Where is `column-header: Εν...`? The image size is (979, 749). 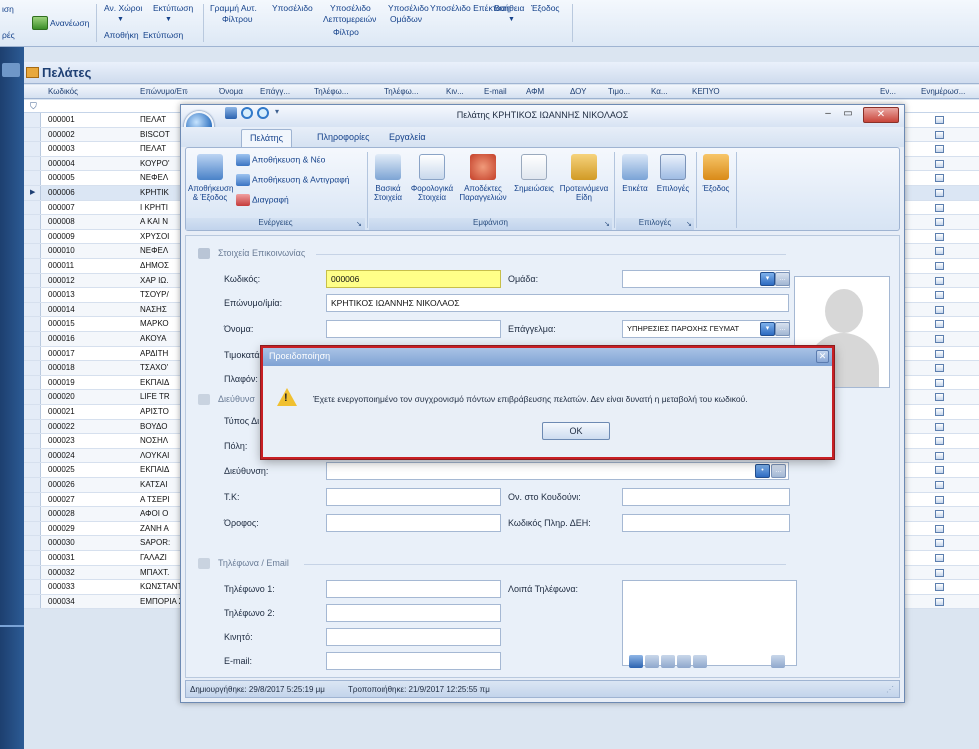
column-header: Εν... is located at coordinates (895, 91).